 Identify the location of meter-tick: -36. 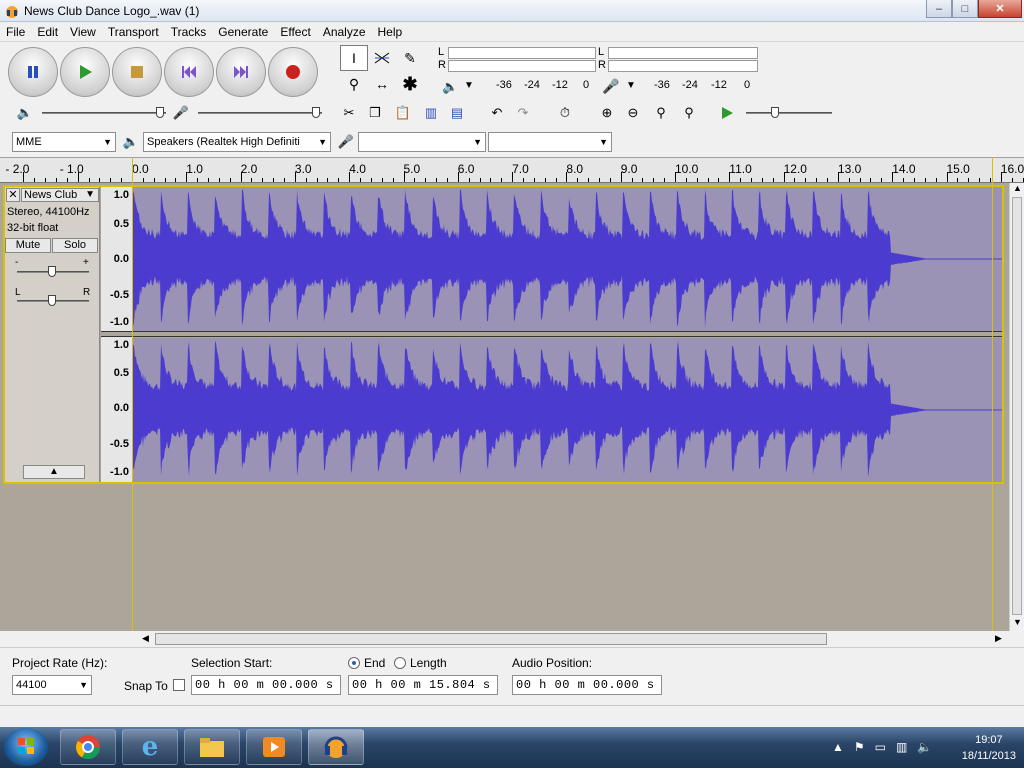
(504, 85).